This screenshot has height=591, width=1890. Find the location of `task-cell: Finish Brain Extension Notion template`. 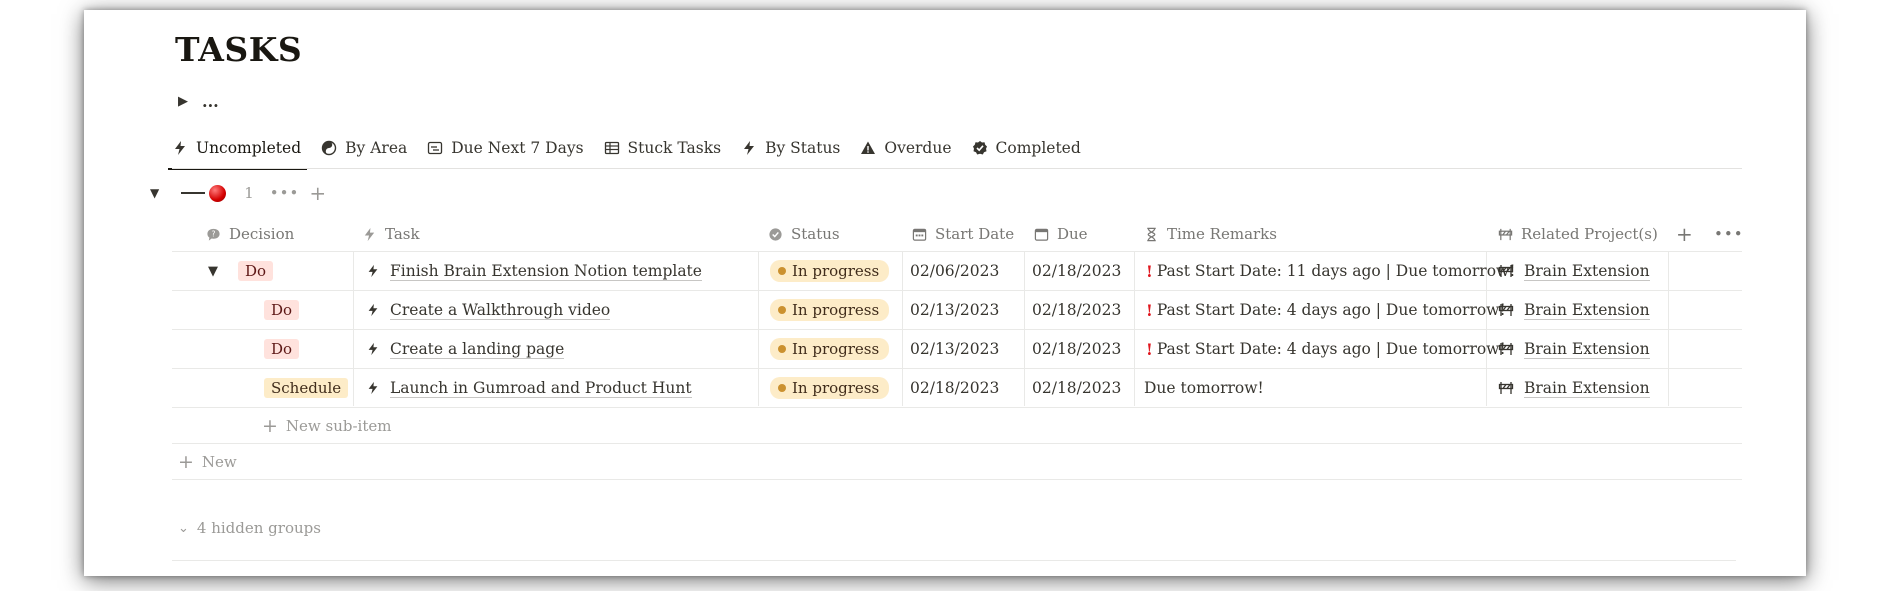

task-cell: Finish Brain Extension Notion template is located at coordinates (534, 271).